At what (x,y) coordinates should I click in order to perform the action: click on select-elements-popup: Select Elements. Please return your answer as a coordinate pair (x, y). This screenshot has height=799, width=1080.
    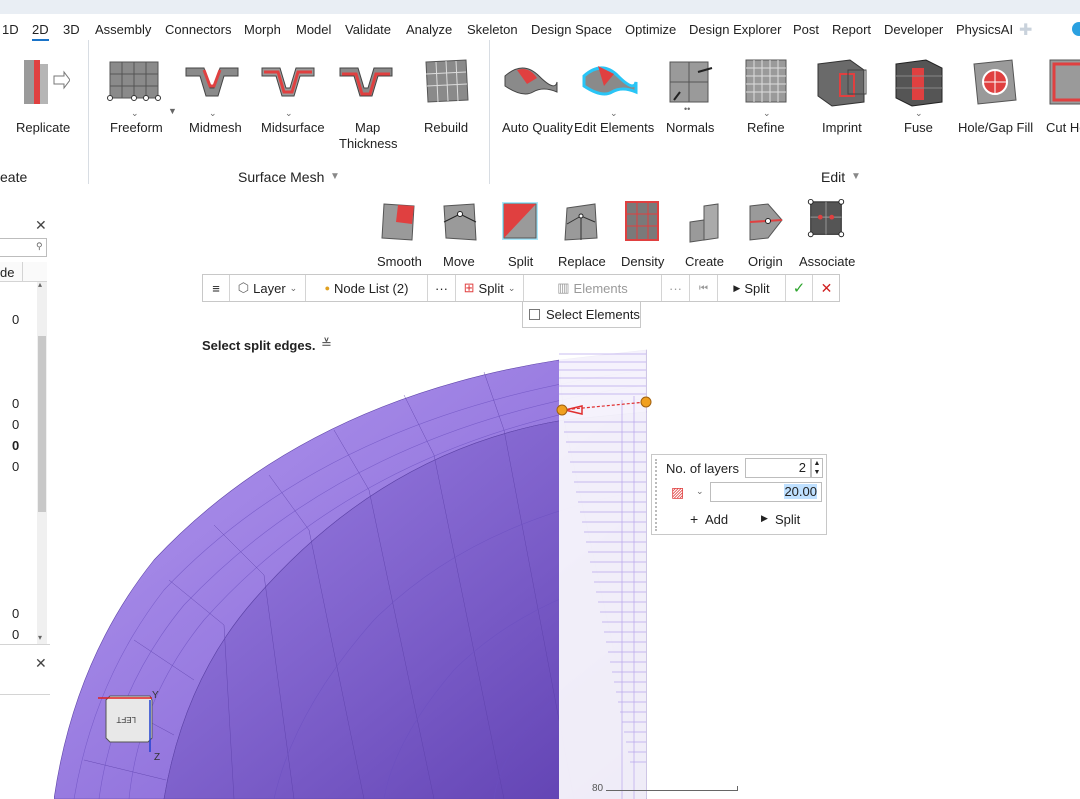
    Looking at the image, I should click on (581, 314).